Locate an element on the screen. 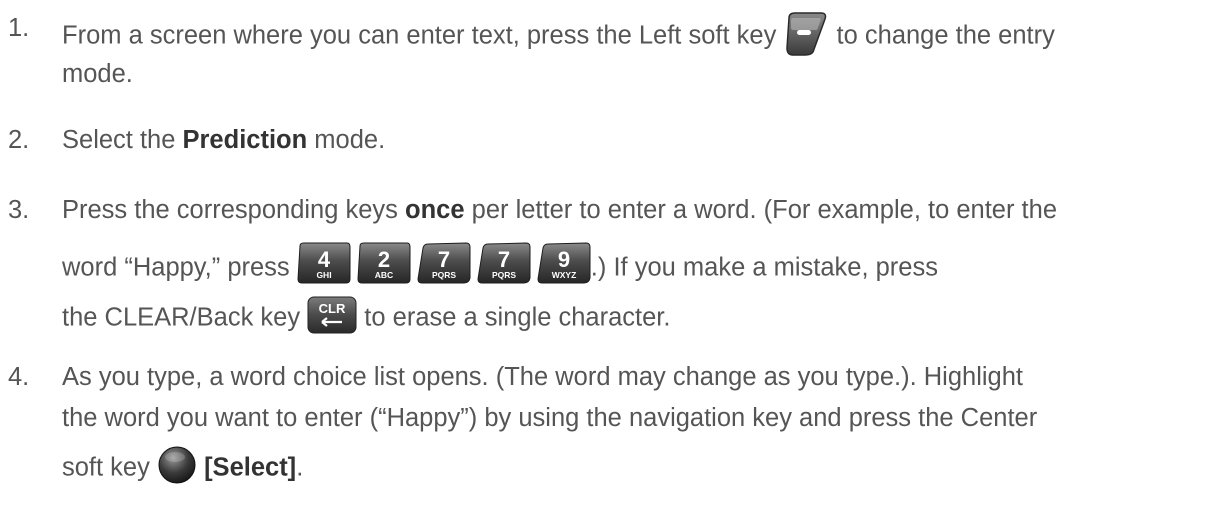 The height and width of the screenshot is (508, 1212). key-digit: 4 is located at coordinates (324, 259).